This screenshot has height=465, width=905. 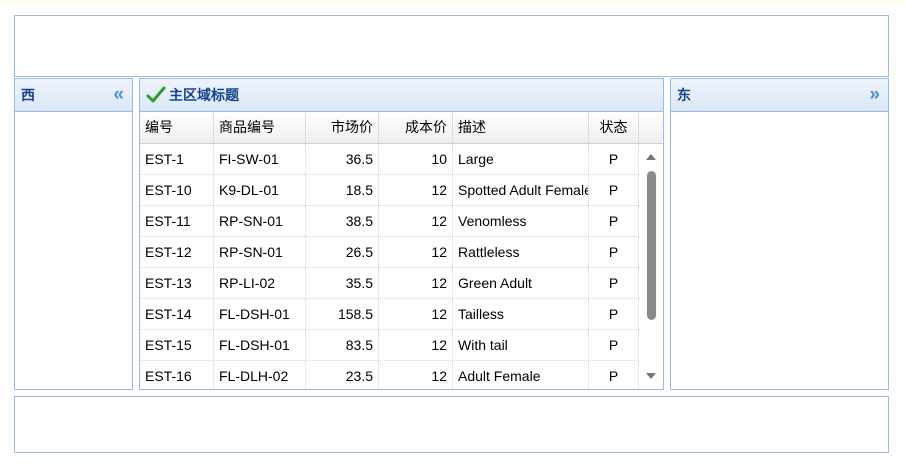 I want to click on checkmark-icon, so click(x=156, y=94).